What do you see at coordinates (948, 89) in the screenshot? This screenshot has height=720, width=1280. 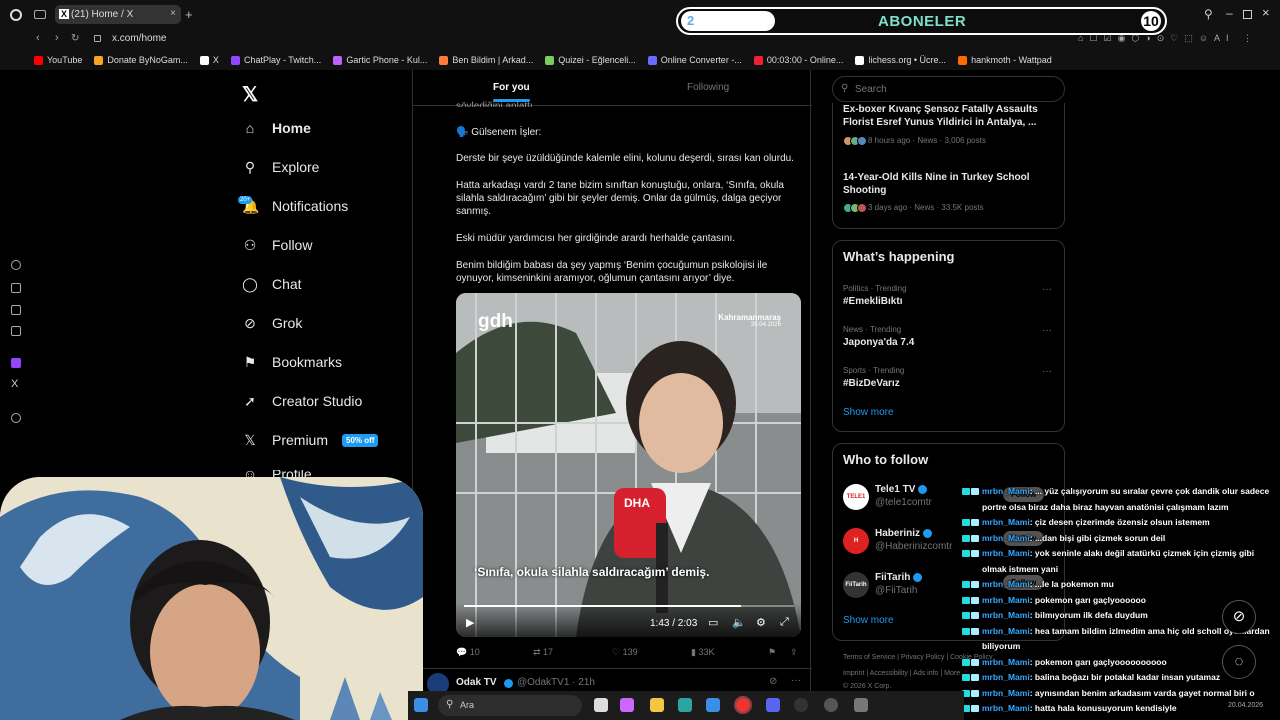 I see `search-input: ⚲ Search` at bounding box center [948, 89].